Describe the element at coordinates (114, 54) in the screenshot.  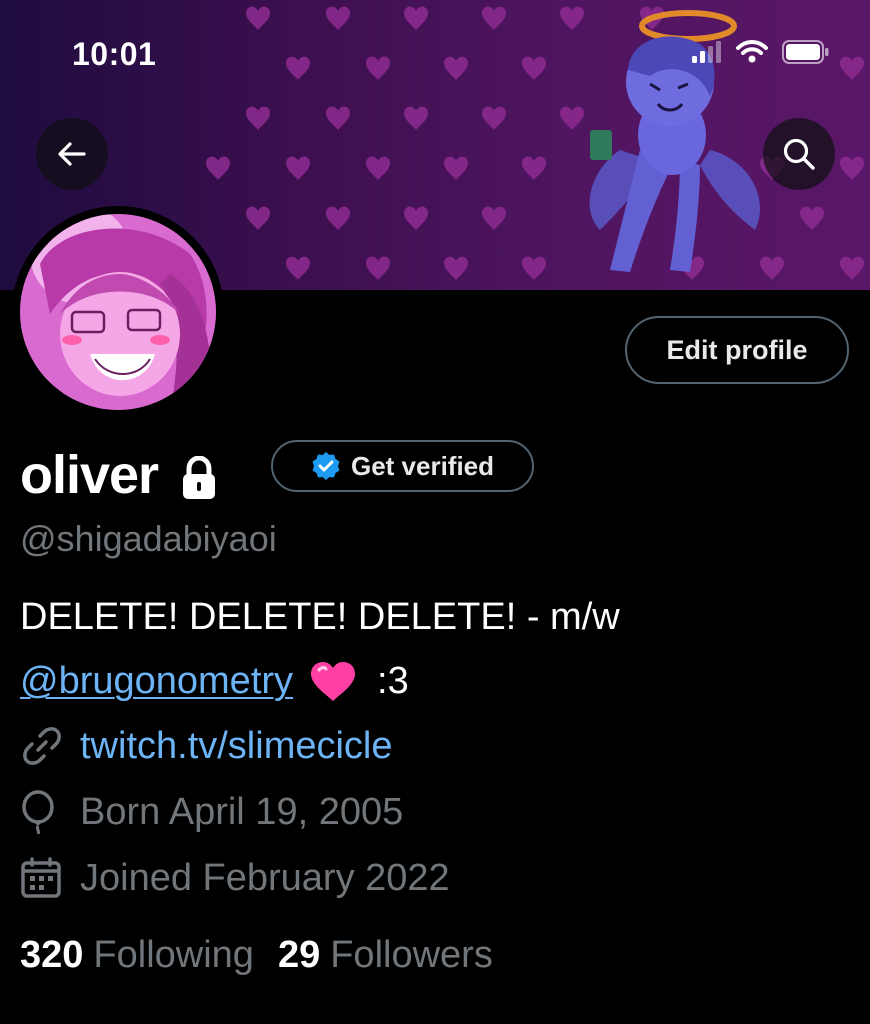
I see `status-bar-time: 10:01` at that location.